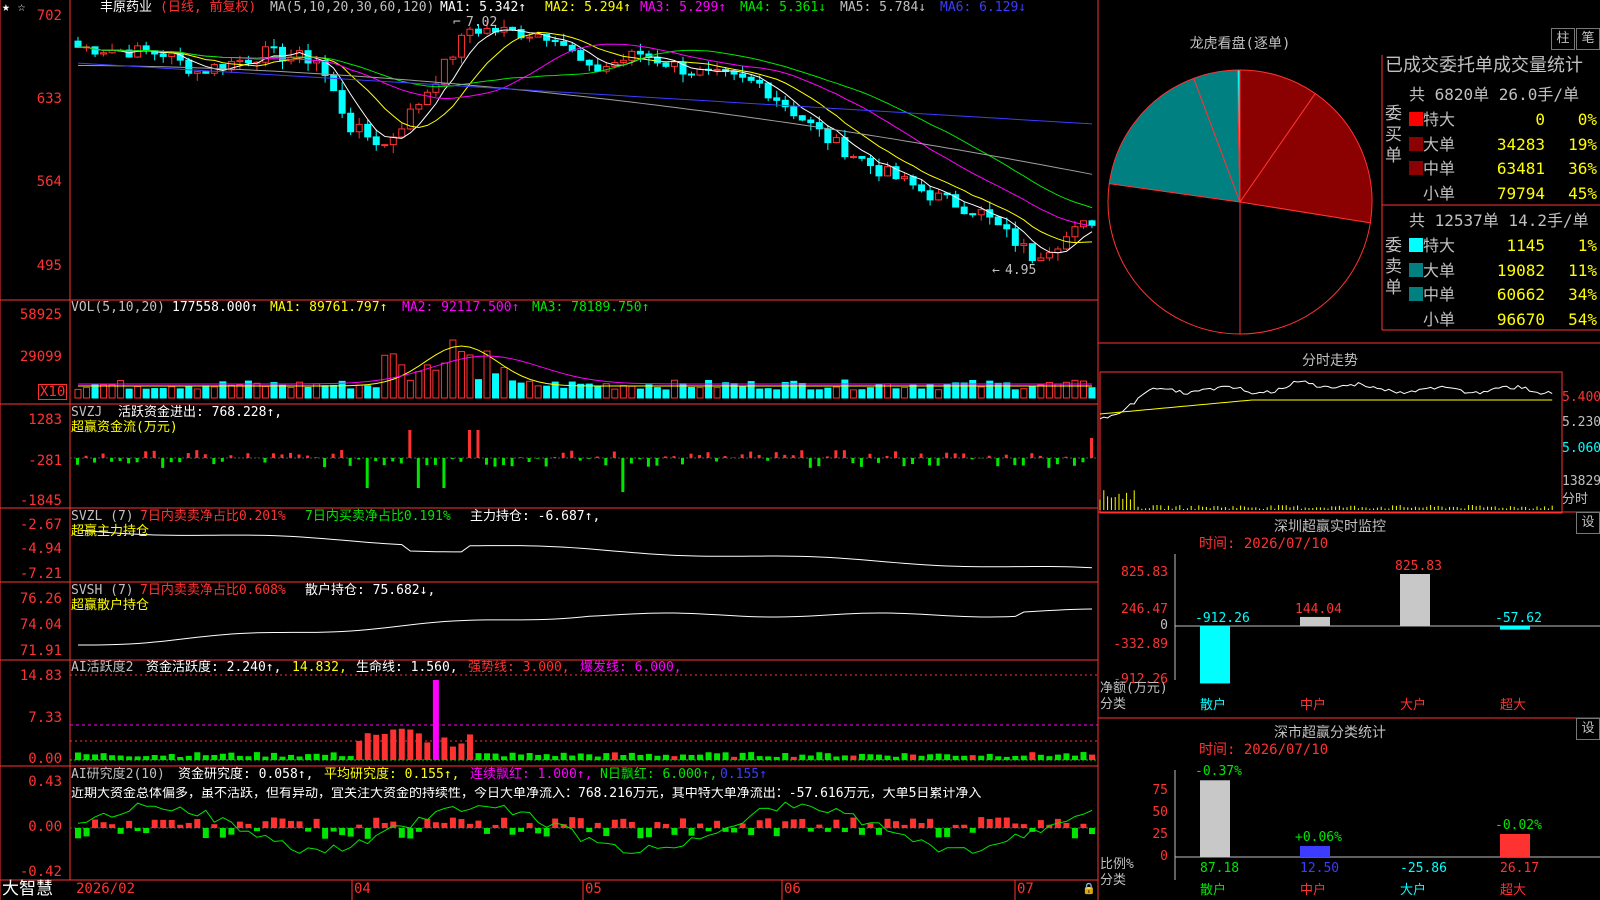  Describe the element at coordinates (983, 7) in the screenshot. I see `ma6-value: MA6: 6.129↓` at that location.